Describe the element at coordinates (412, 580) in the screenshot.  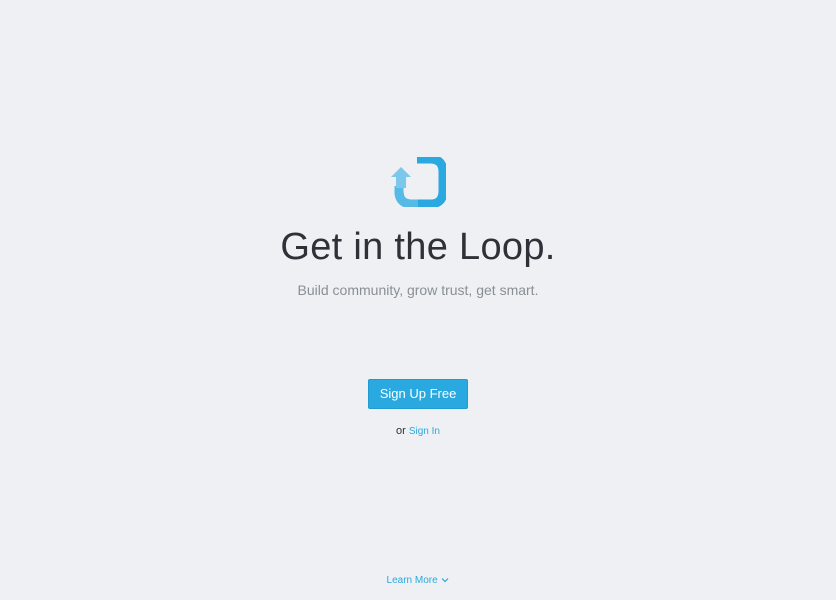
I see `learn-more-label: Learn More` at that location.